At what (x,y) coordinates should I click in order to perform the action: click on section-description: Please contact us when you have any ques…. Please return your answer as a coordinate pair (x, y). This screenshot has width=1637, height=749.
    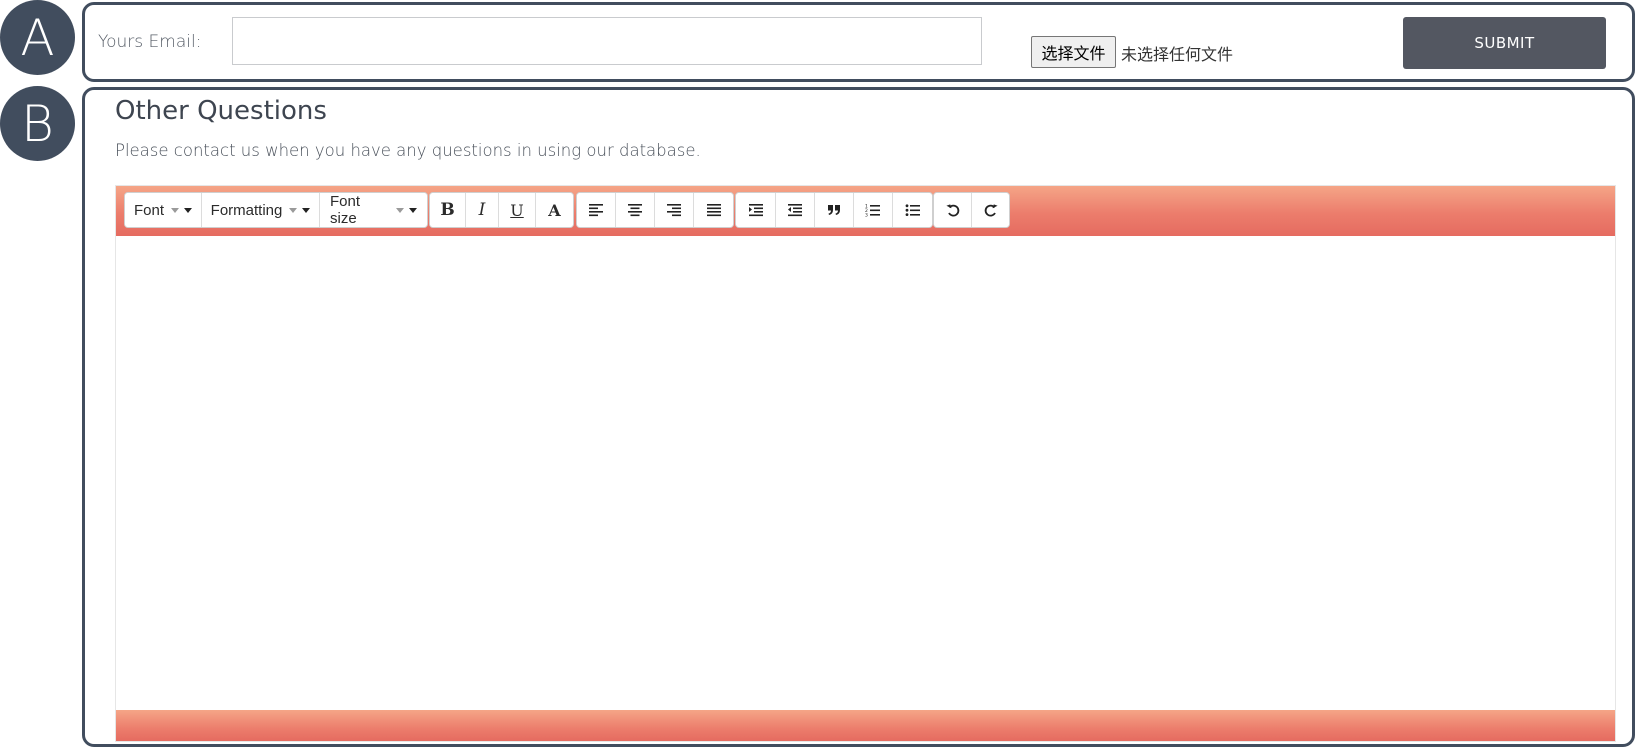
    Looking at the image, I should click on (408, 150).